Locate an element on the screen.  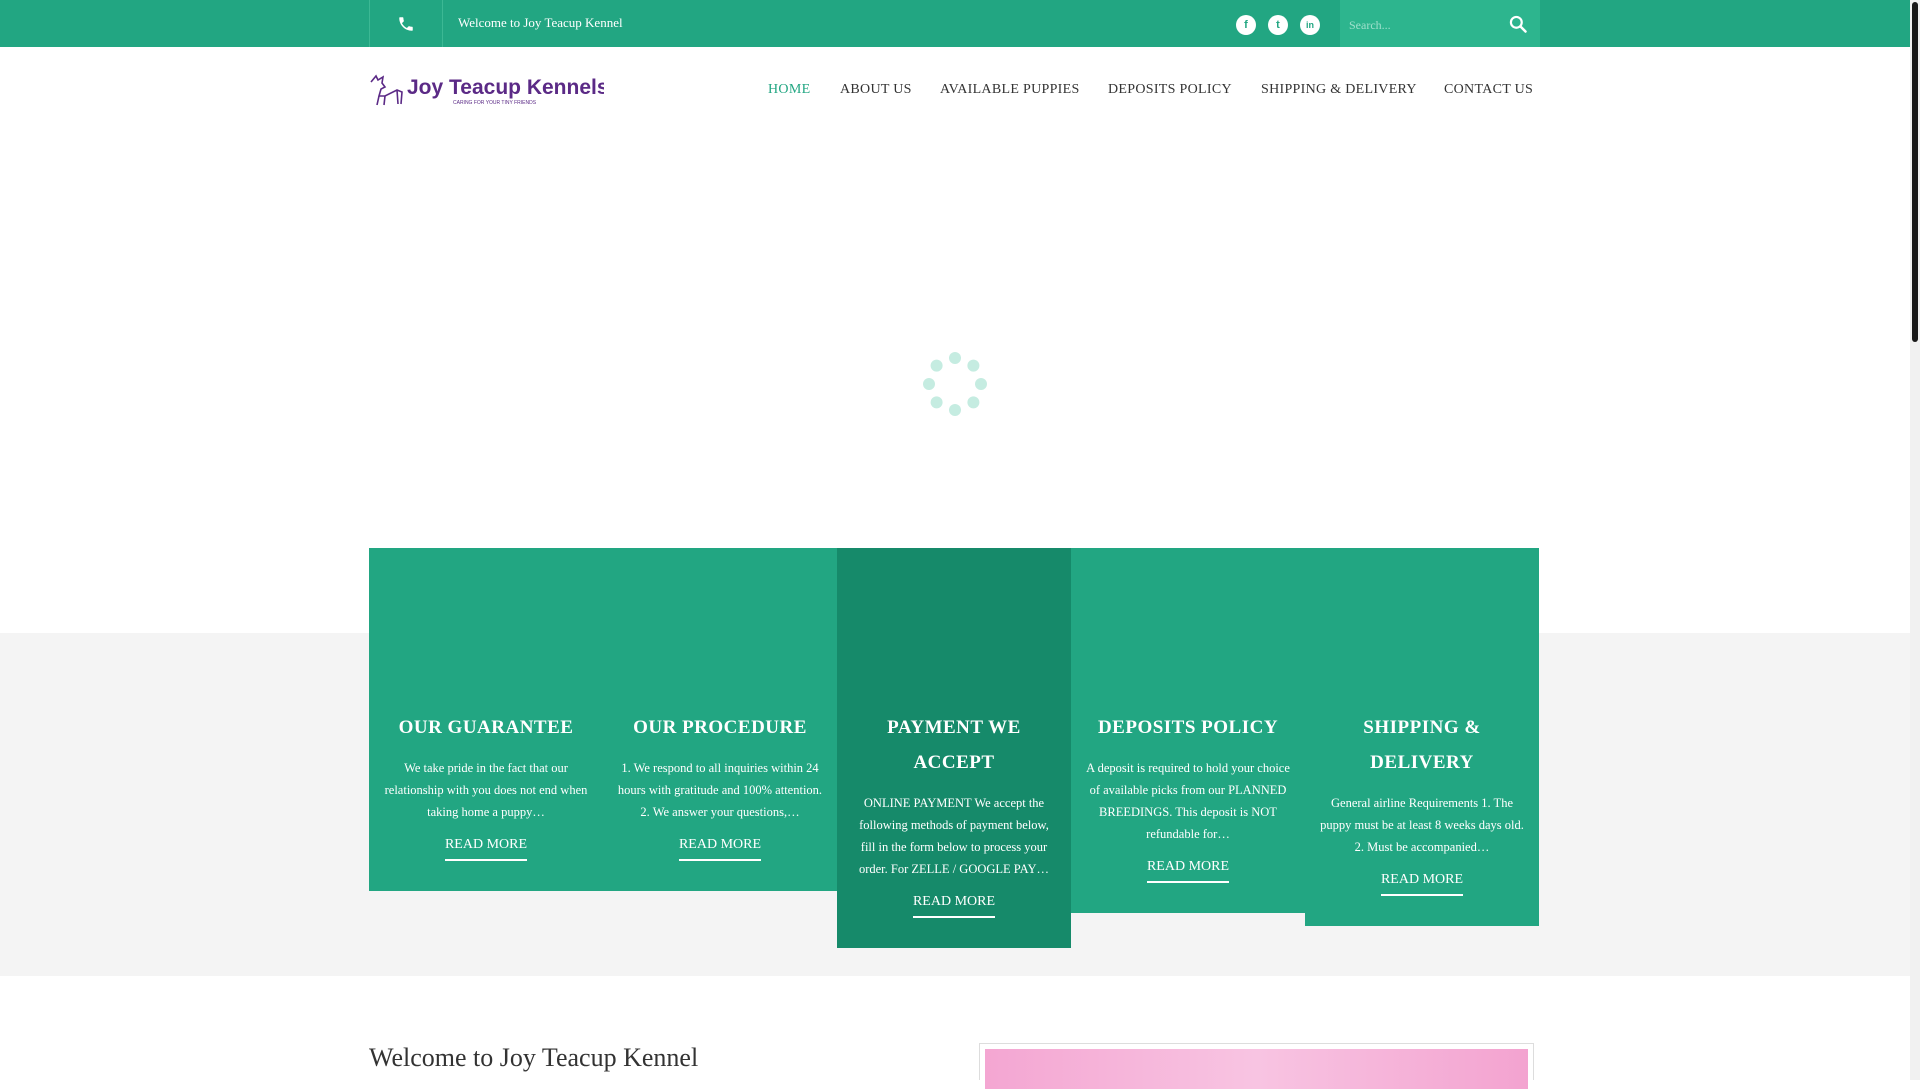
top-bar is located at coordinates (955, 23).